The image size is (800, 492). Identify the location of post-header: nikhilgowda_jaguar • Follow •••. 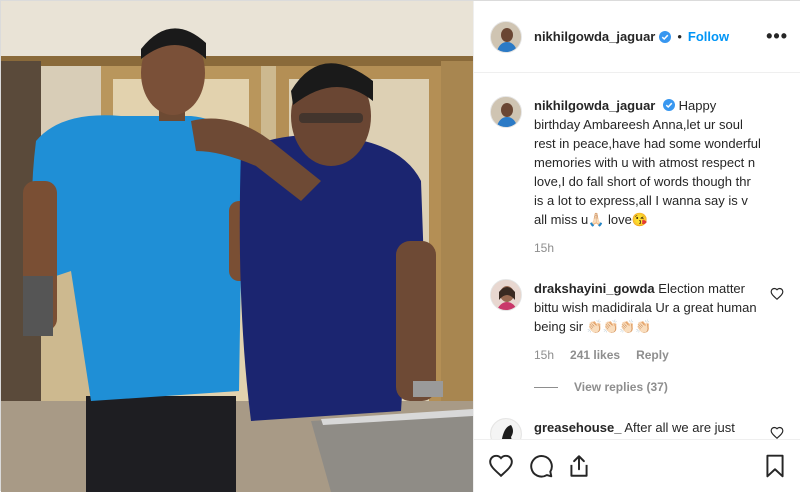
(637, 37).